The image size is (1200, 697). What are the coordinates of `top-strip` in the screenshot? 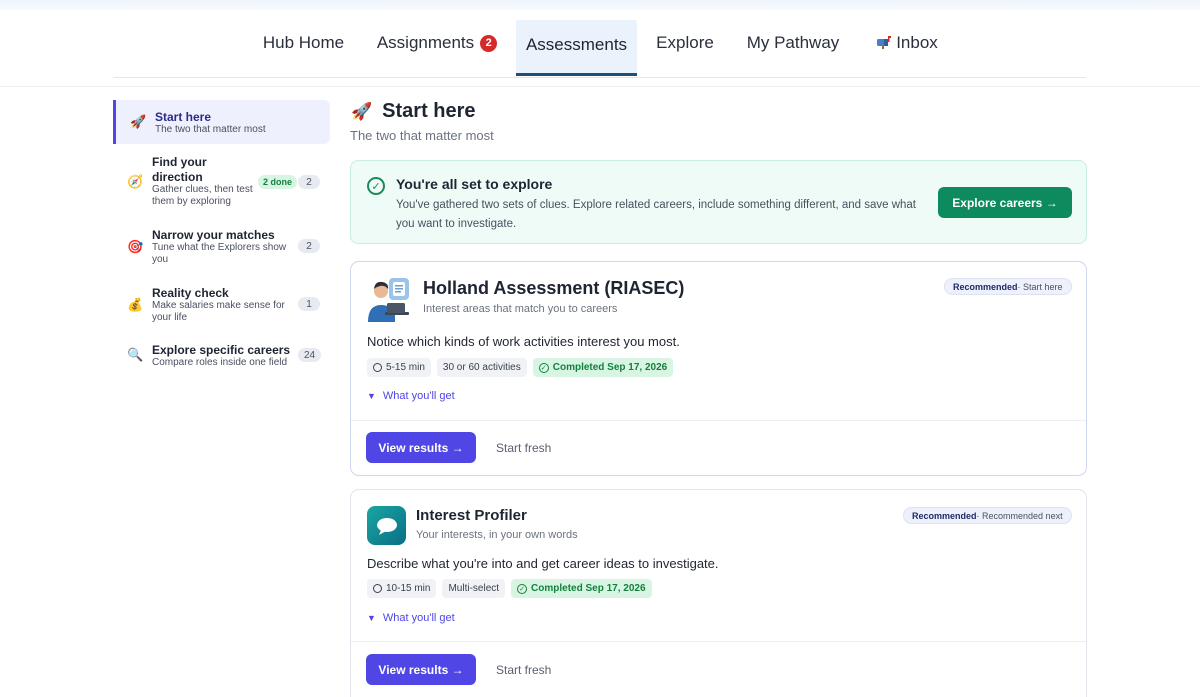 It's located at (600, 5).